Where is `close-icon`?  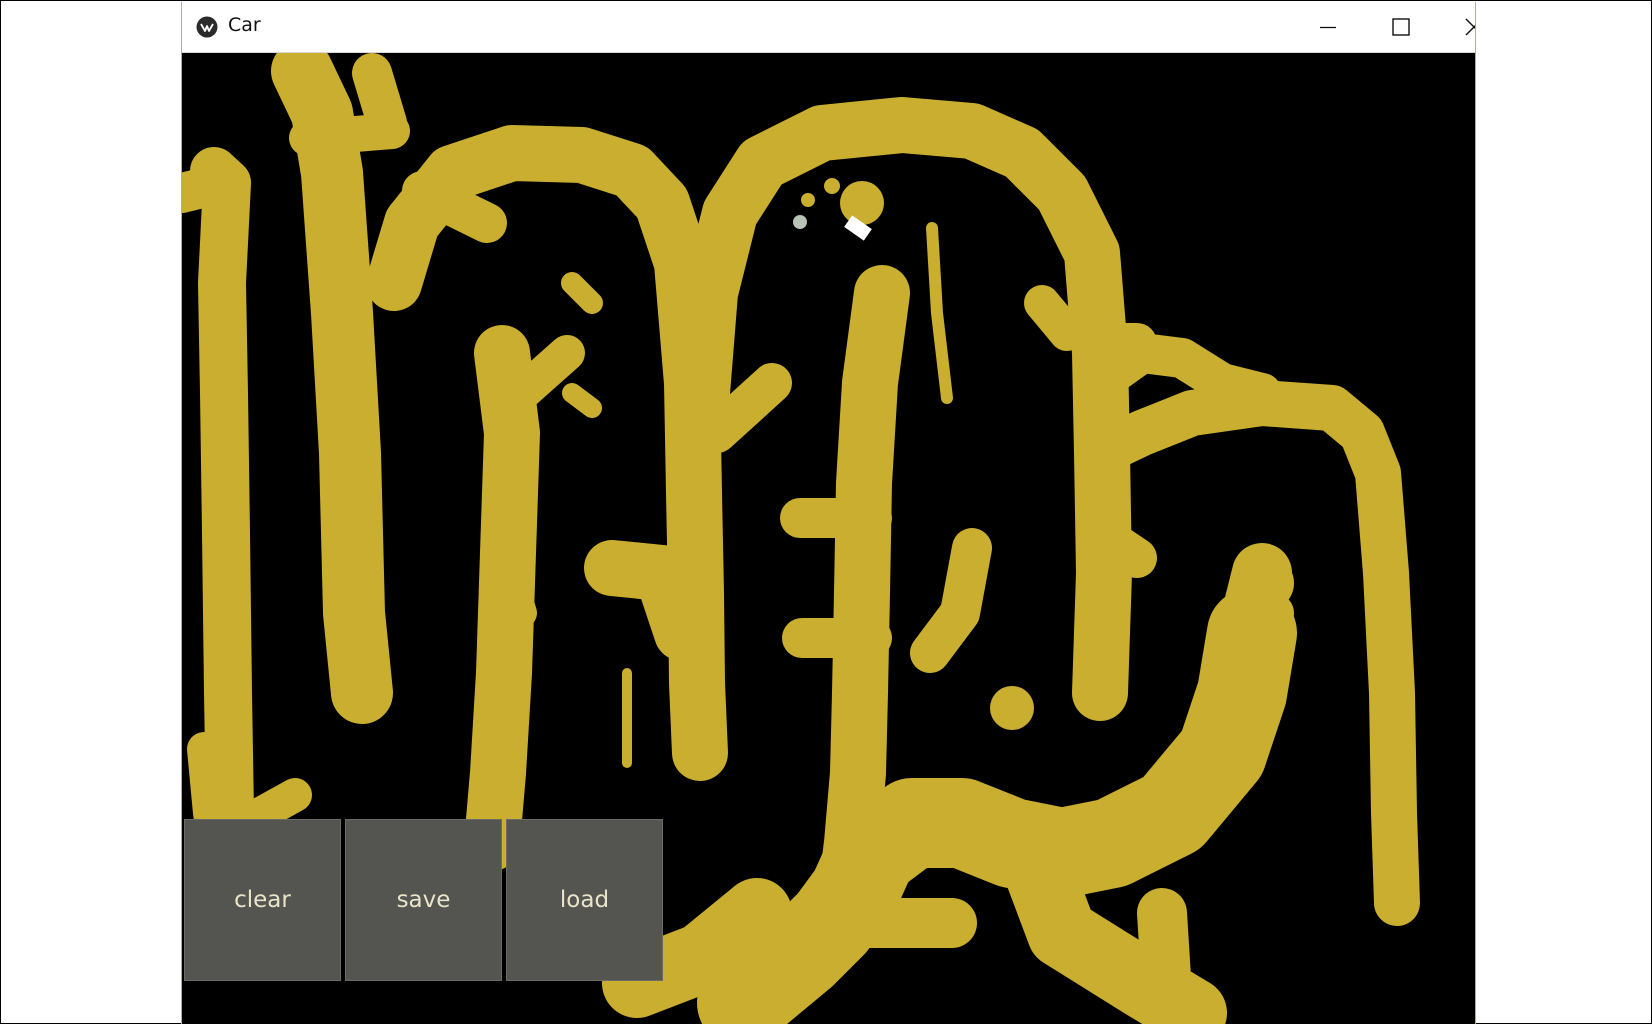
close-icon is located at coordinates (1470, 27).